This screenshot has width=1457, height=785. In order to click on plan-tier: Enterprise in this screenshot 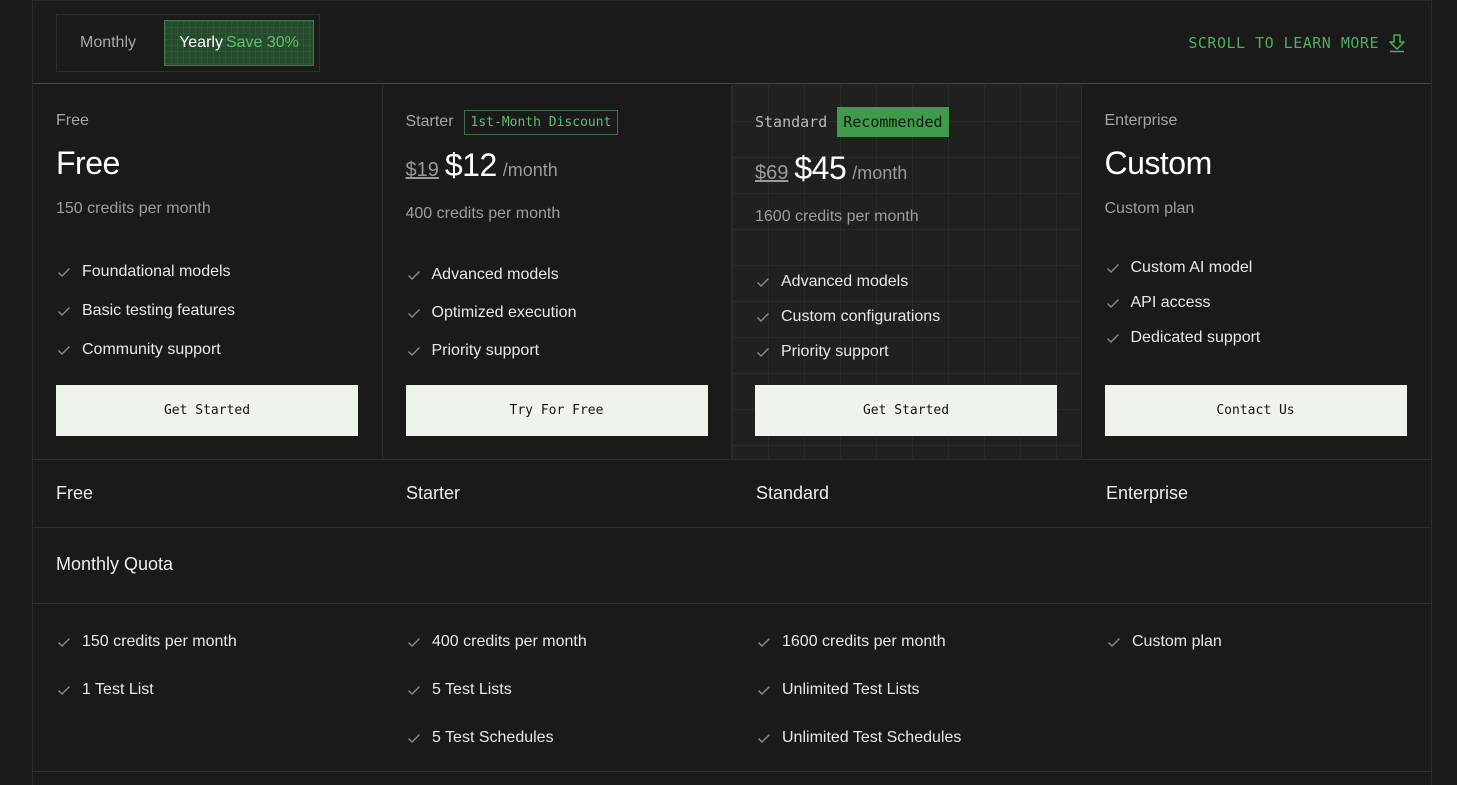, I will do `click(1141, 121)`.